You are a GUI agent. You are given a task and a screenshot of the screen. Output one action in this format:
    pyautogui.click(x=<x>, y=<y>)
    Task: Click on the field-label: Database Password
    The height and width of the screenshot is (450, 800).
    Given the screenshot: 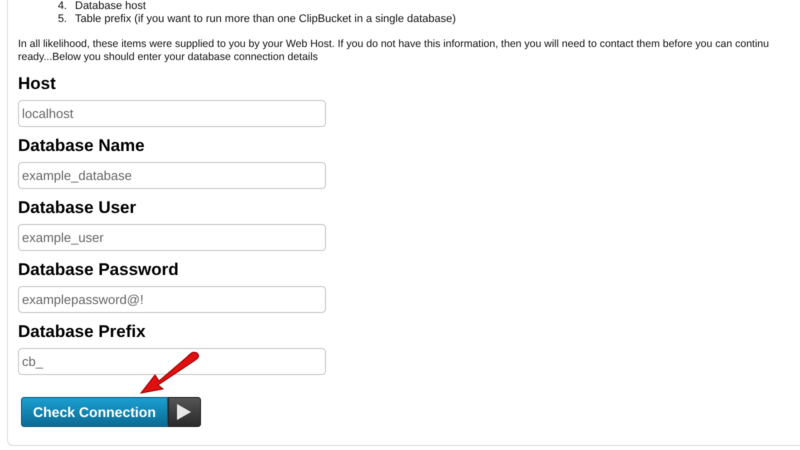 What is the action you would take?
    pyautogui.click(x=98, y=270)
    